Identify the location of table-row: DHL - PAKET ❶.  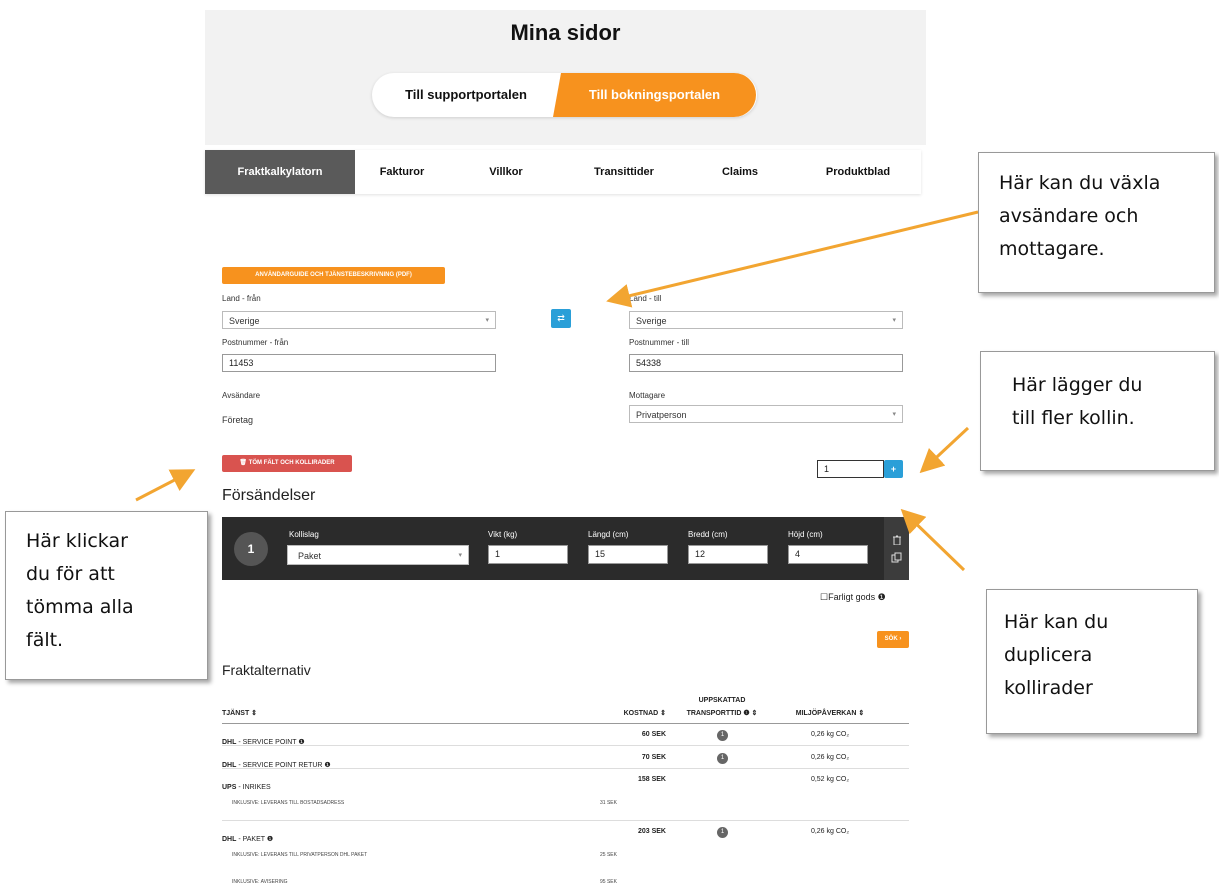
(247, 837).